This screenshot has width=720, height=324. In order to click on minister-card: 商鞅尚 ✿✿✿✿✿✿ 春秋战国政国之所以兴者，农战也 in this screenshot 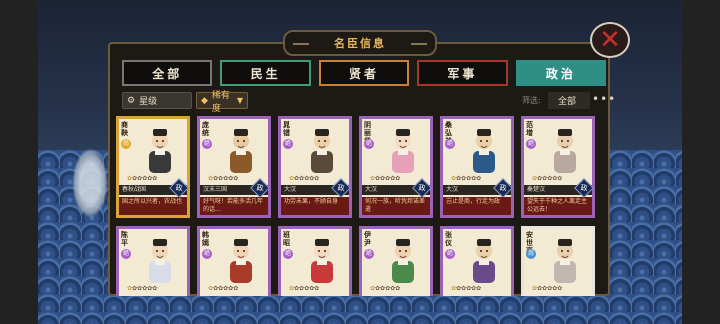, I will do `click(153, 167)`.